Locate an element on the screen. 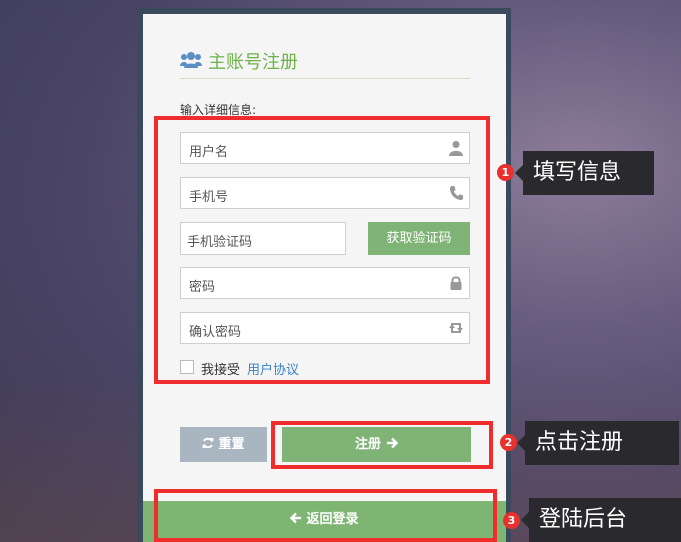  annotation-badge-1: 1 is located at coordinates (505, 172).